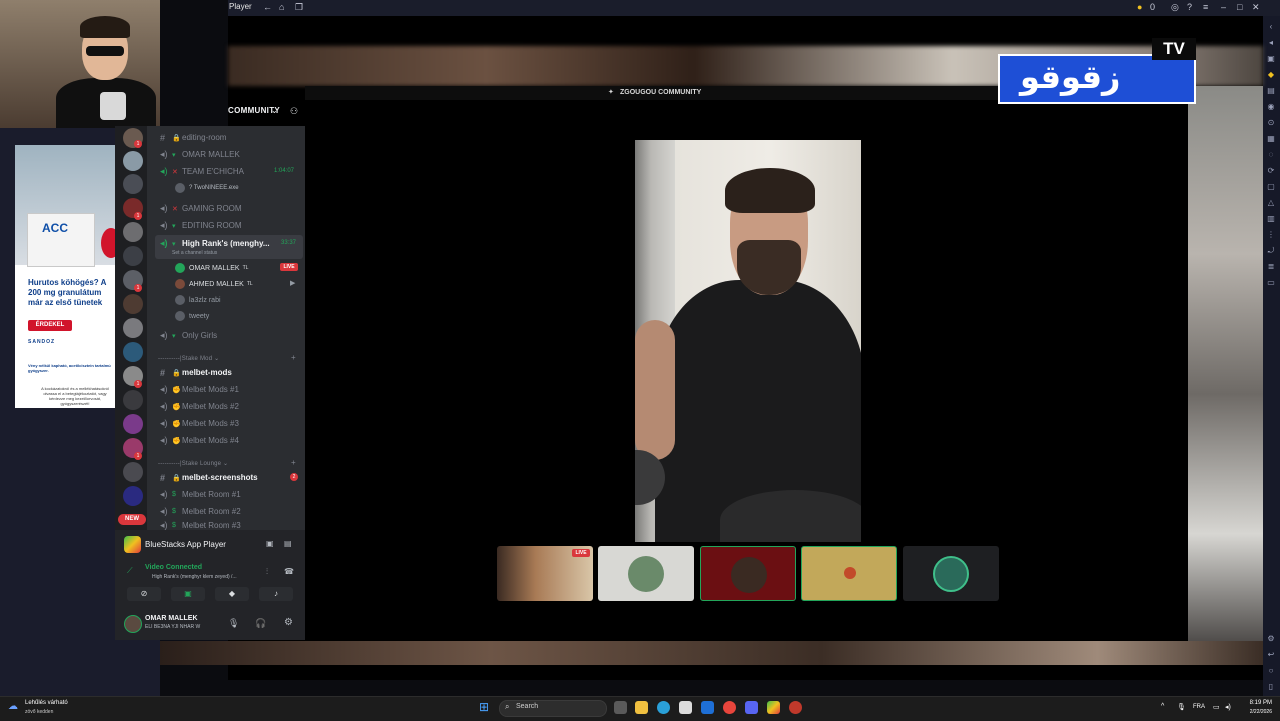  Describe the element at coordinates (1271, 155) in the screenshot. I see `sidebar-location-icon: ◌` at that location.